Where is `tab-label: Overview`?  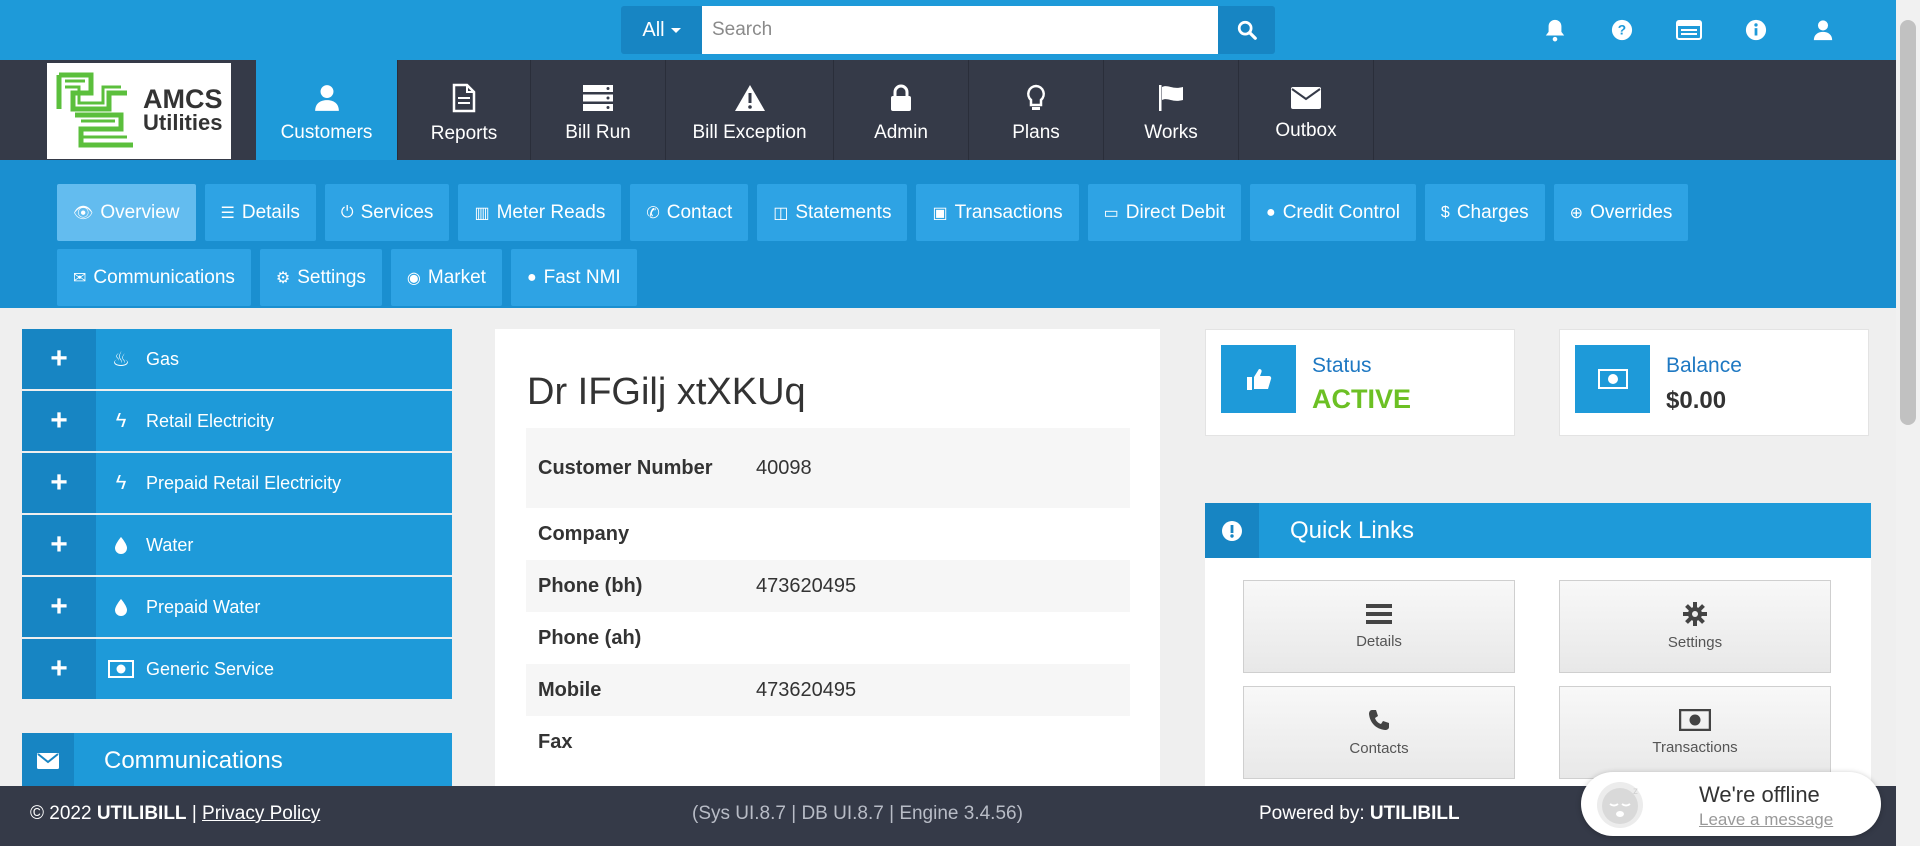 tab-label: Overview is located at coordinates (140, 212).